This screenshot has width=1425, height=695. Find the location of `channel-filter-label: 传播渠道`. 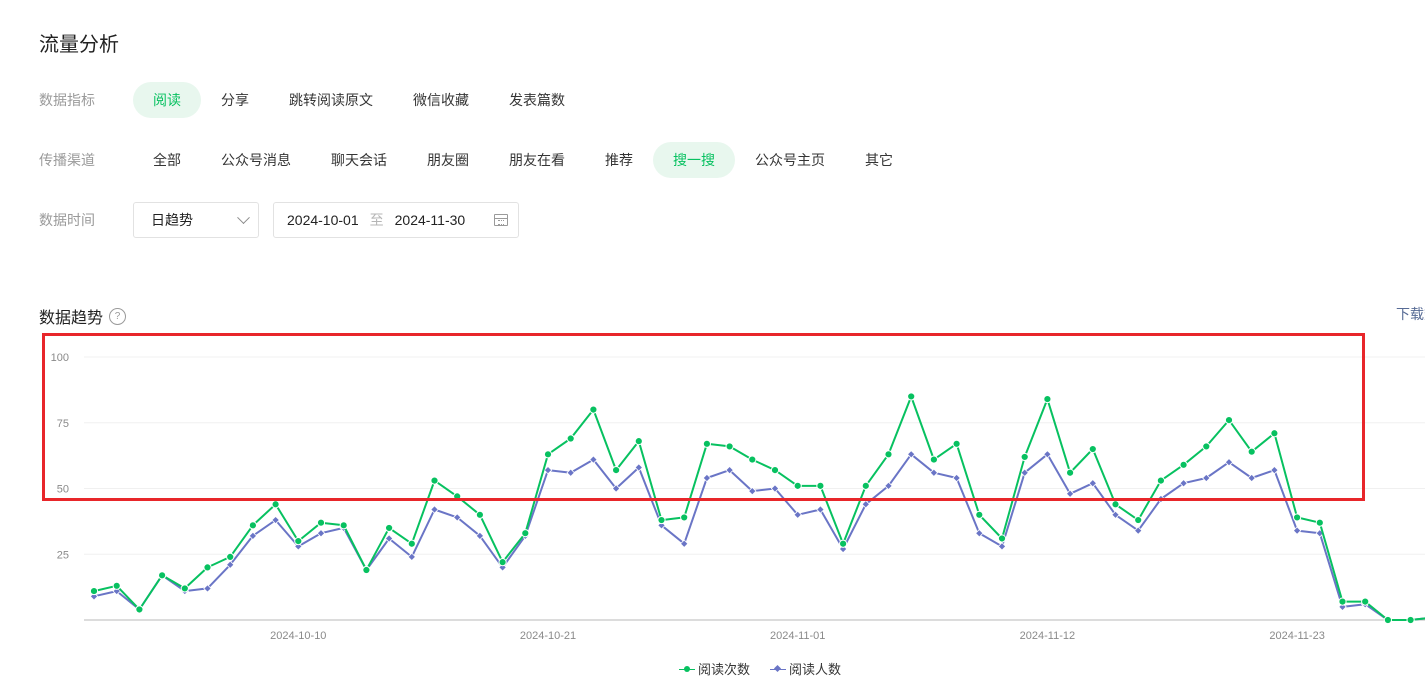

channel-filter-label: 传播渠道 is located at coordinates (67, 160).